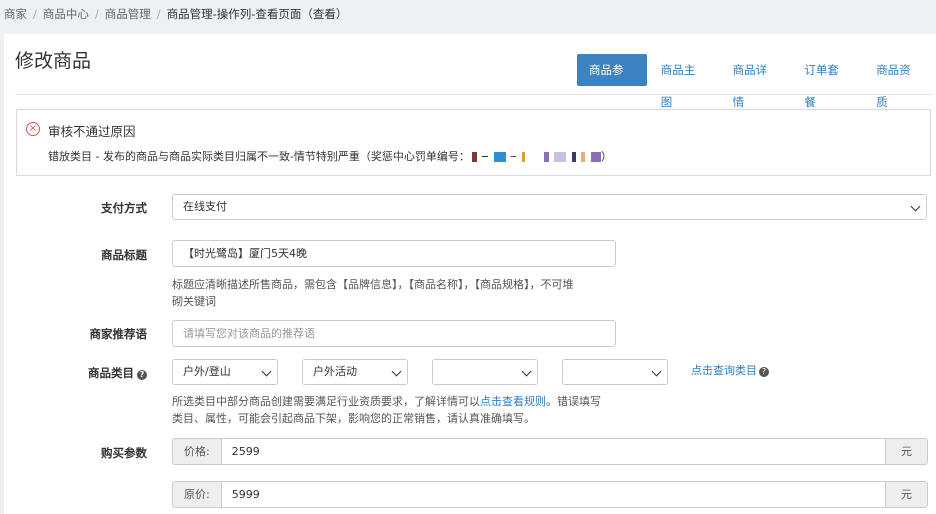 This screenshot has width=936, height=514. What do you see at coordinates (335, 371) in the screenshot?
I see `category-level2-value: 户外活动` at bounding box center [335, 371].